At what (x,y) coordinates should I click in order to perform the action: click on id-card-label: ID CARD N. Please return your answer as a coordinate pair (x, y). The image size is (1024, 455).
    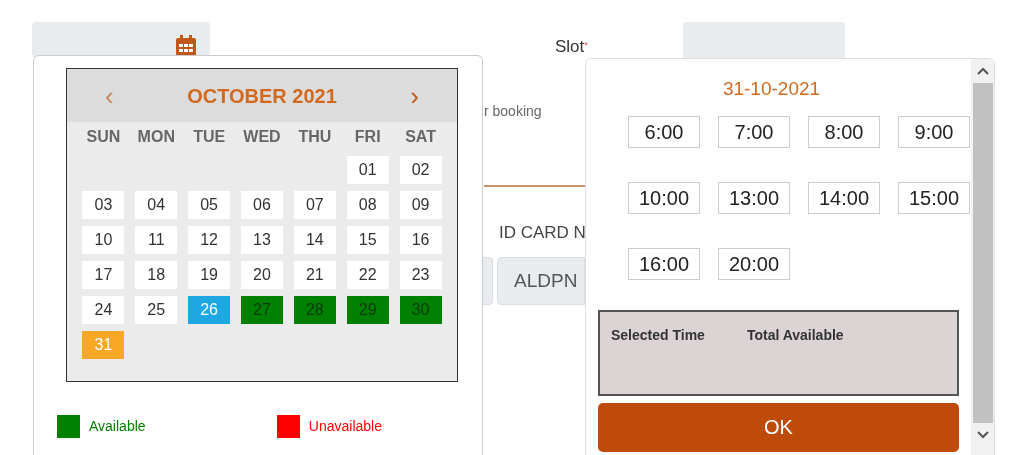
    Looking at the image, I should click on (542, 233).